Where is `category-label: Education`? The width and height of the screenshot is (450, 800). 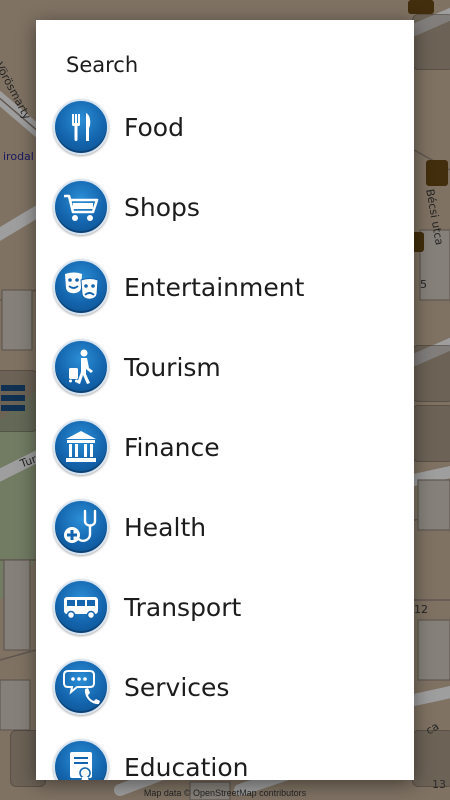
category-label: Education is located at coordinates (186, 766).